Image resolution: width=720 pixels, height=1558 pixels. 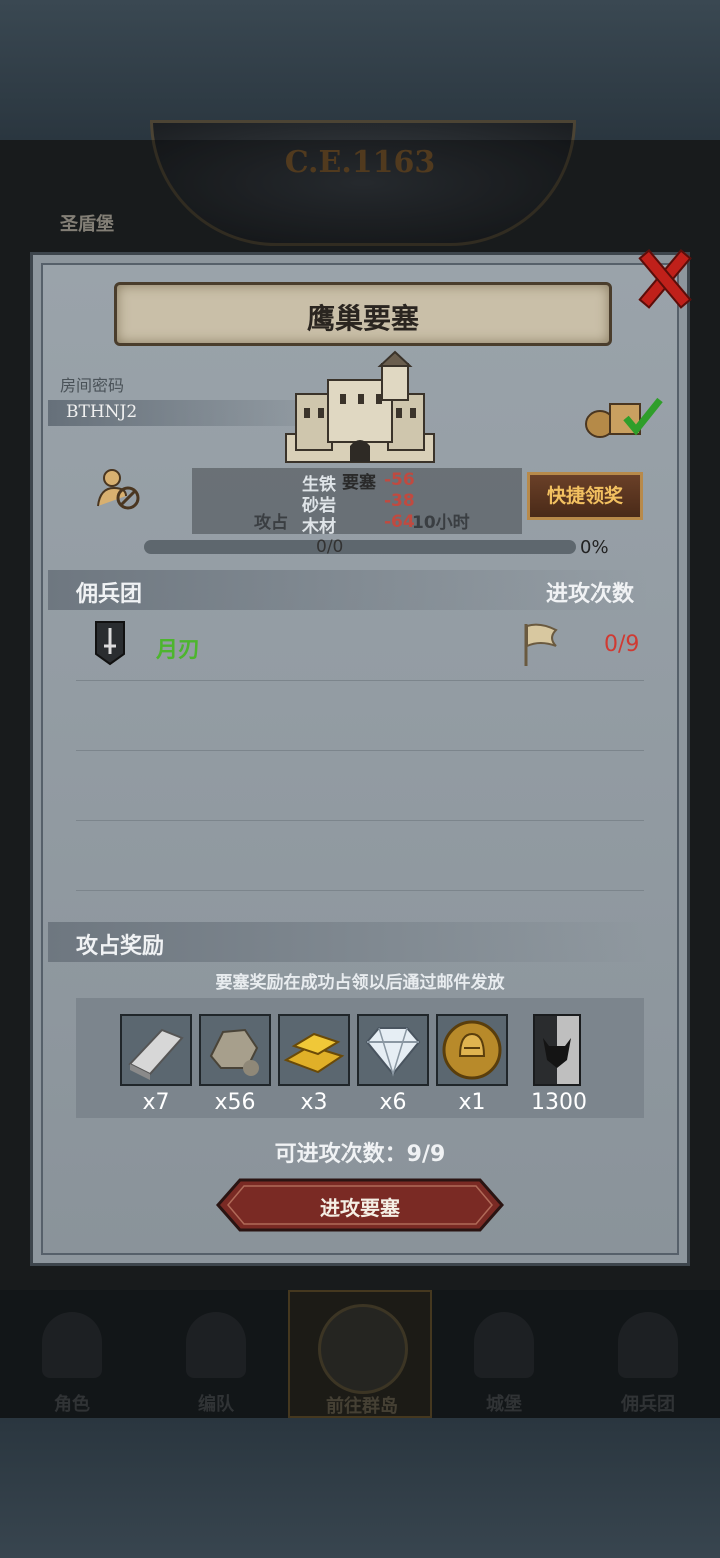 I want to click on reward-qty: x6, so click(x=393, y=1102).